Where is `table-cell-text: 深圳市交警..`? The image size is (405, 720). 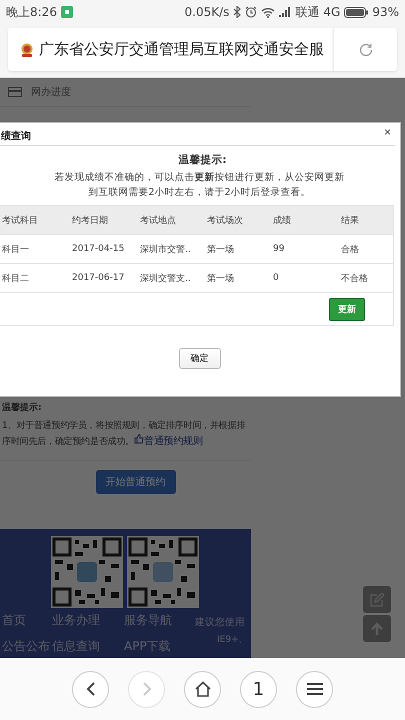 table-cell-text: 深圳市交警.. is located at coordinates (166, 250).